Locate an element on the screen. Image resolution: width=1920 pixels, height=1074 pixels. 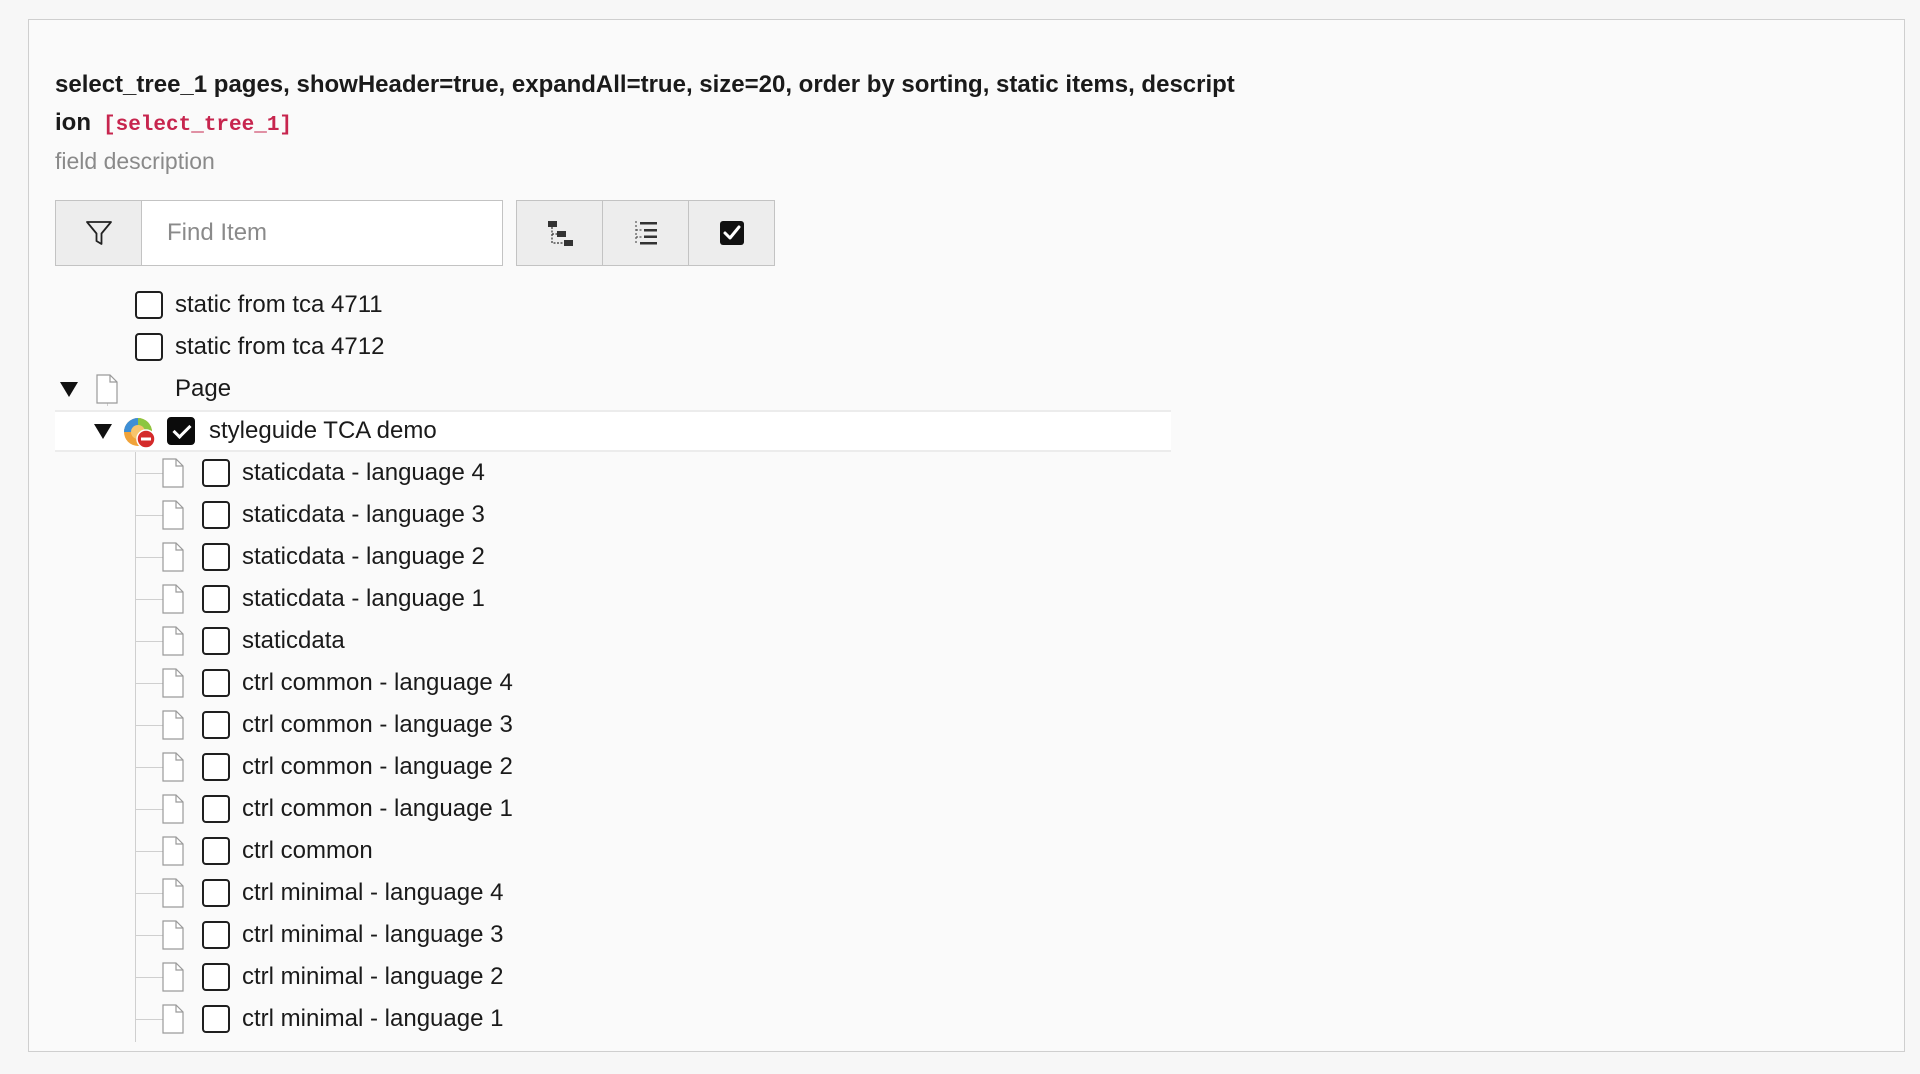
node-label: ctrl common - language 1 is located at coordinates (377, 808).